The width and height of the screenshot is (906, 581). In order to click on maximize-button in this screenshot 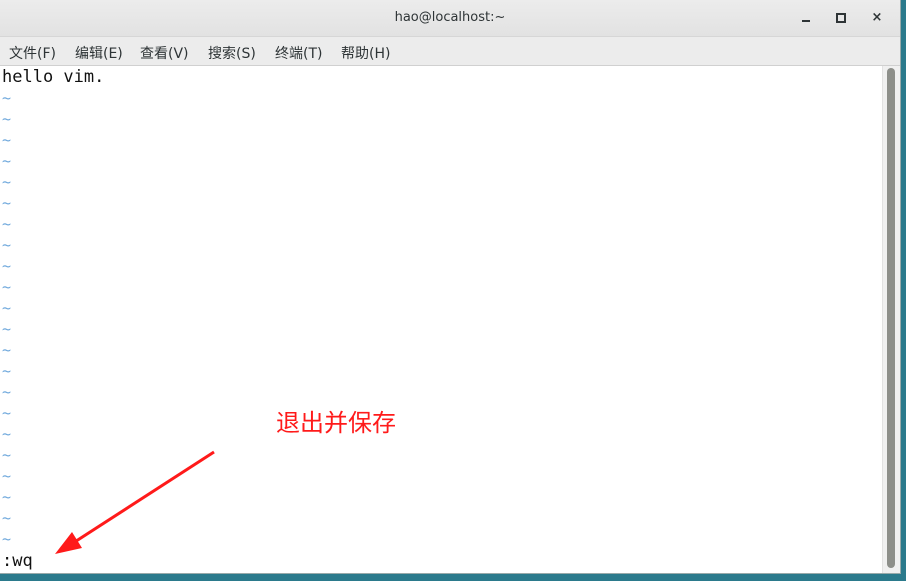, I will do `click(841, 18)`.